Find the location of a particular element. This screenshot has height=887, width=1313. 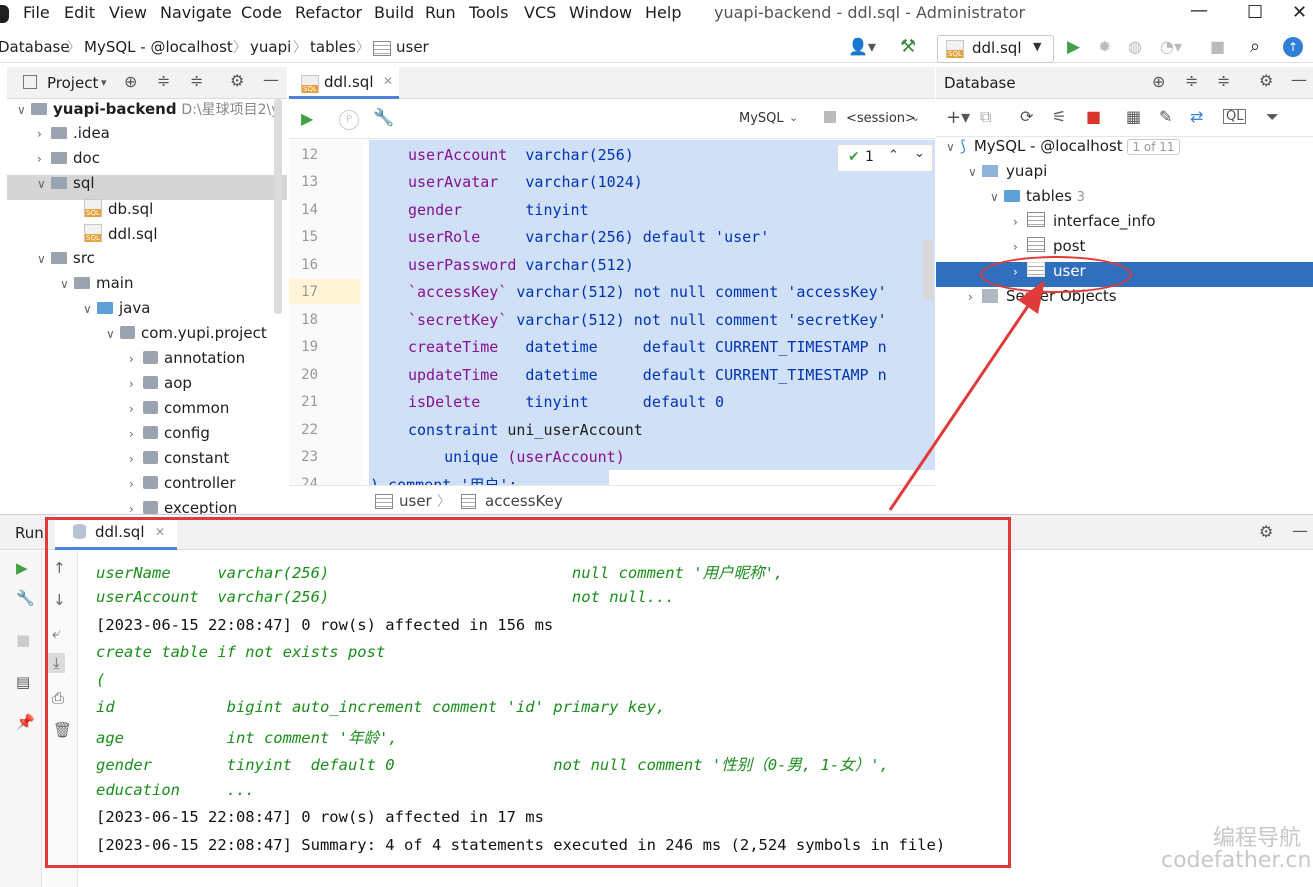

filter-icon: ⏷ is located at coordinates (1272, 117).